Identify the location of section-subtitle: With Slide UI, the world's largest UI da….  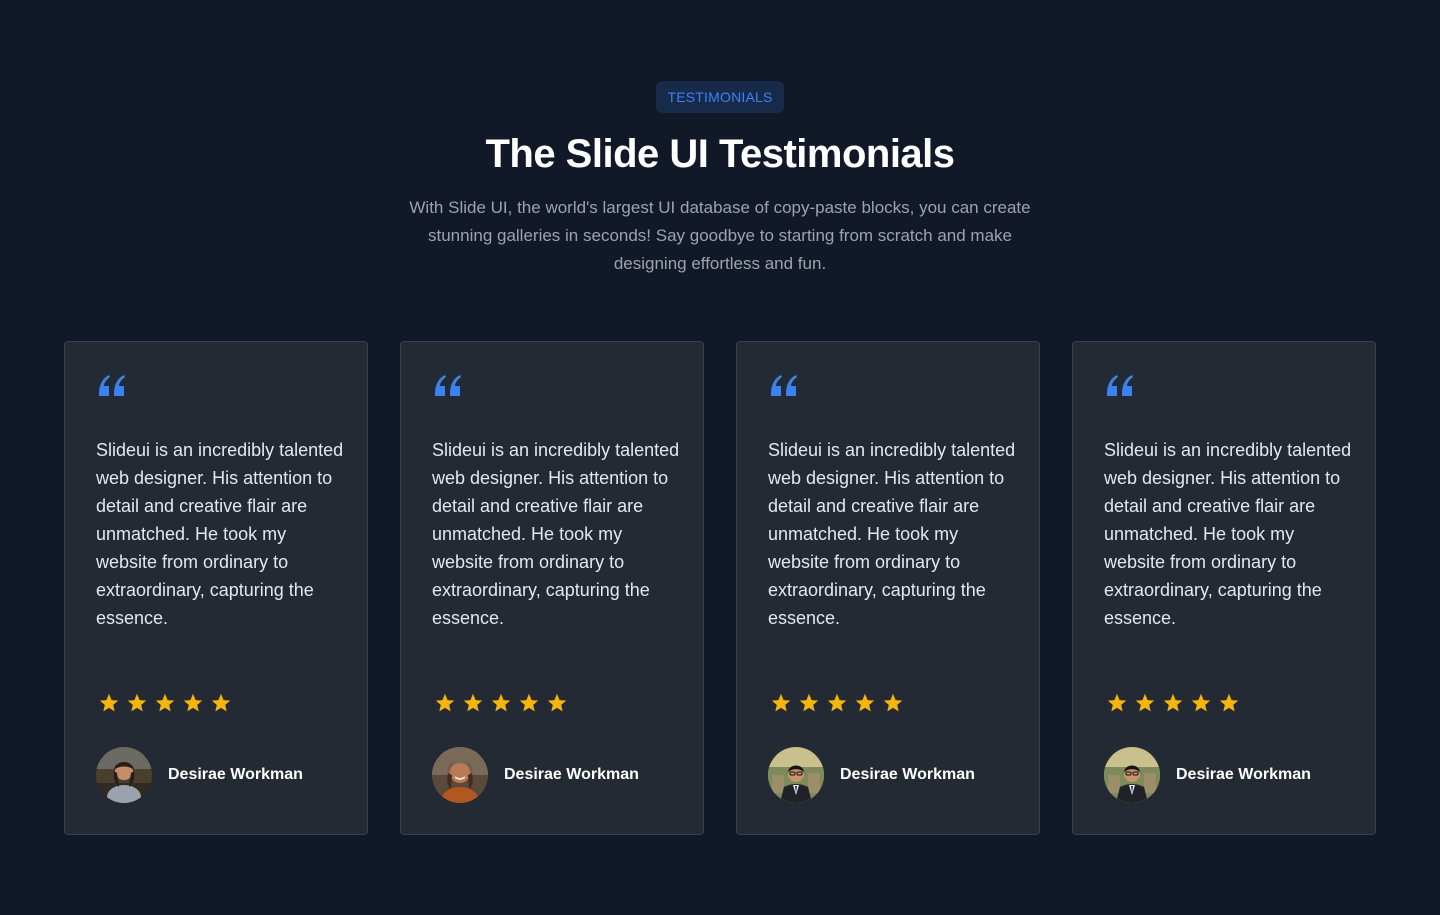
(720, 235).